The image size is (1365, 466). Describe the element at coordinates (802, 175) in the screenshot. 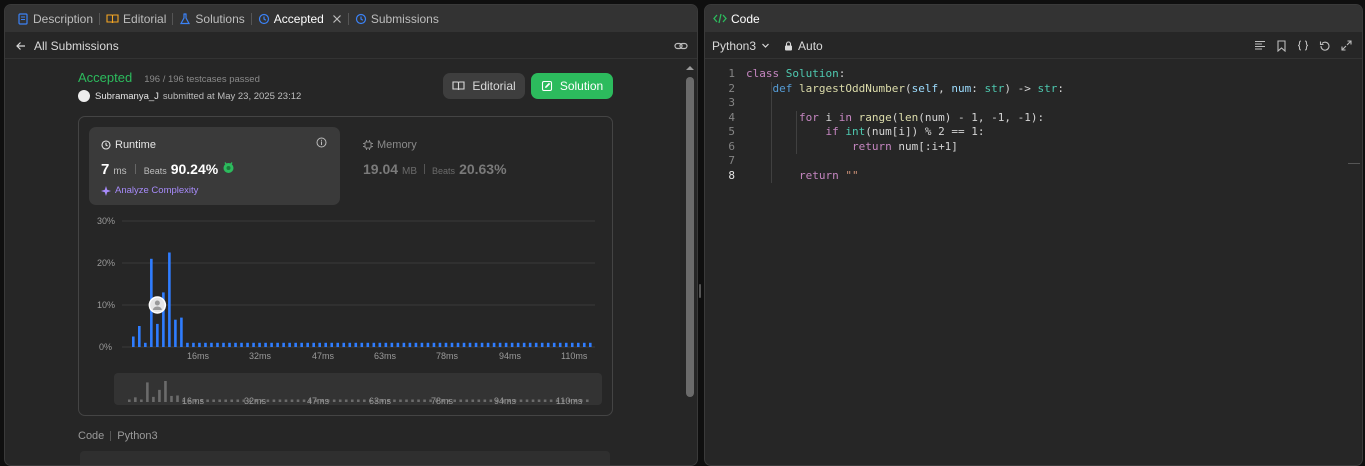

I see `code-line: return ""` at that location.